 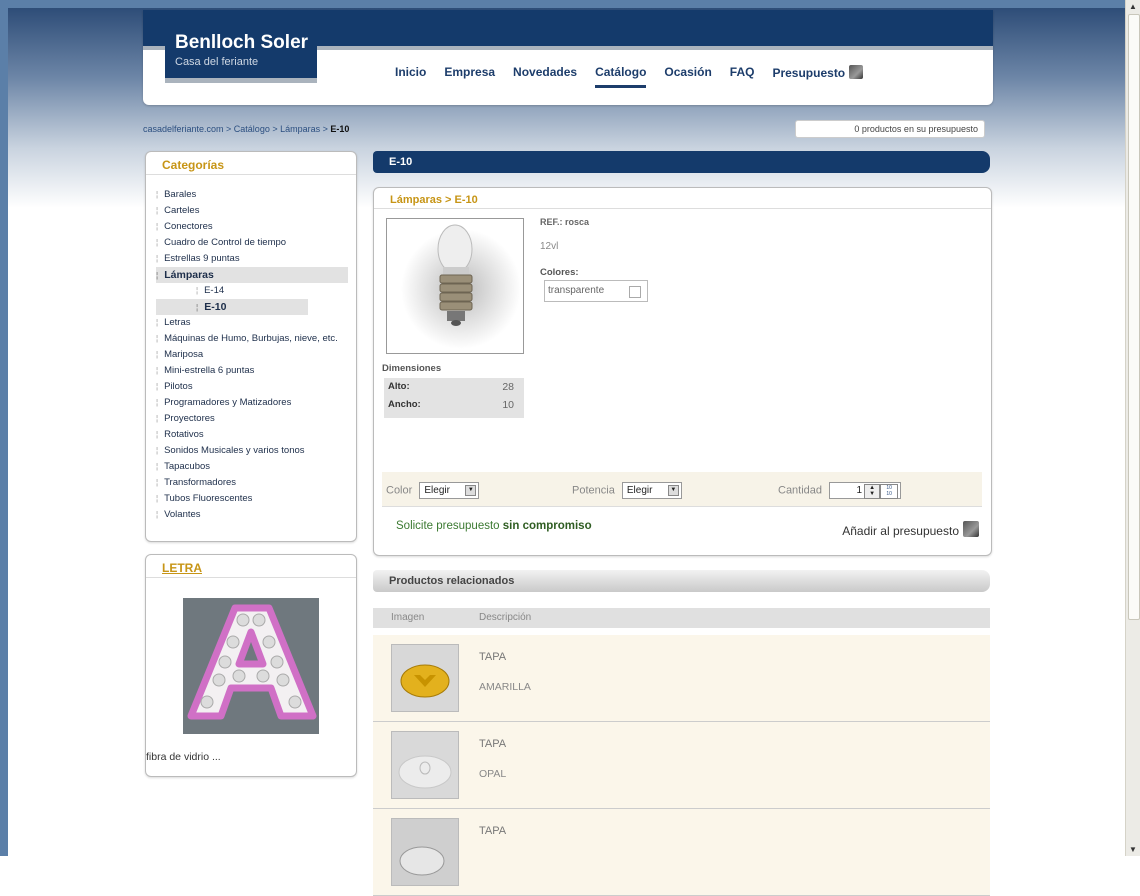 I want to click on related-description: AMARILLA, so click(x=505, y=687).